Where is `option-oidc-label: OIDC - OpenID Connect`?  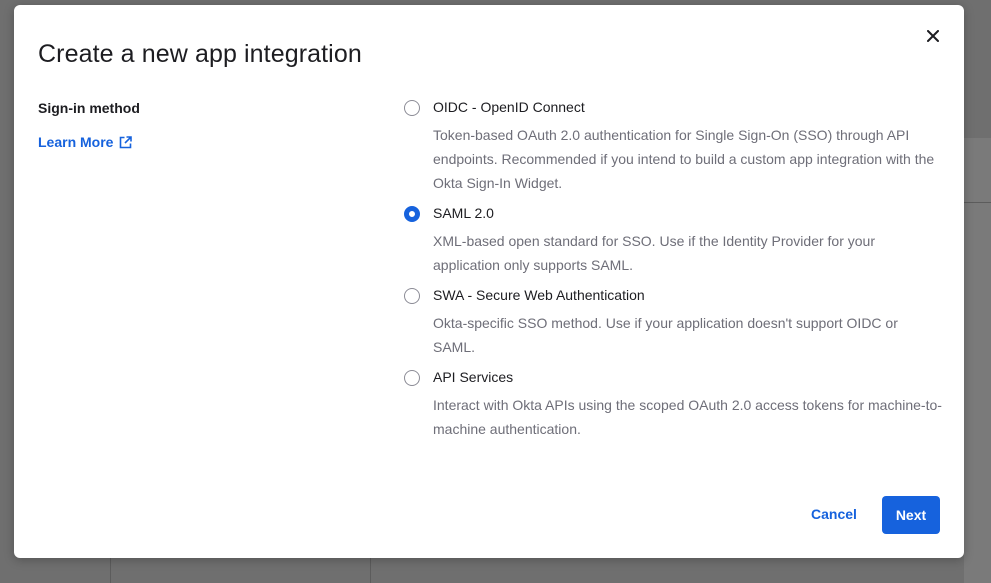
option-oidc-label: OIDC - OpenID Connect is located at coordinates (509, 107).